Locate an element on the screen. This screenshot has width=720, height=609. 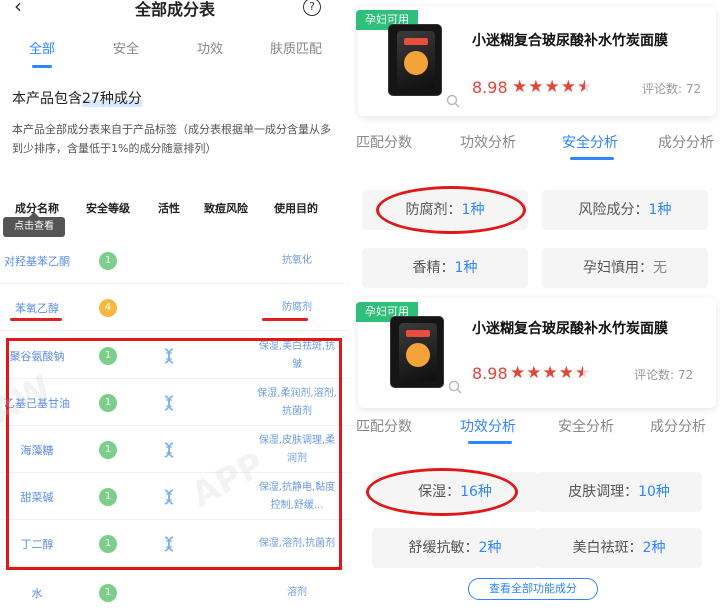
page-title: 全部成分表 is located at coordinates (174, 9).